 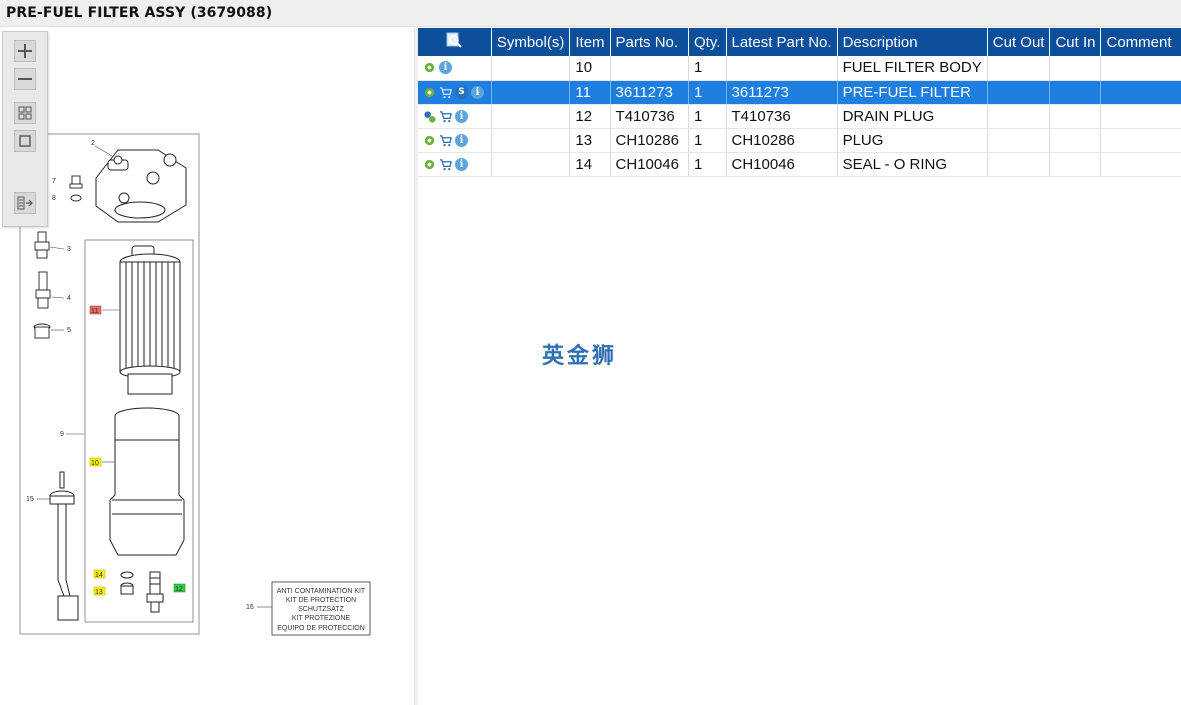 I want to click on cell-item: 13, so click(x=590, y=140).